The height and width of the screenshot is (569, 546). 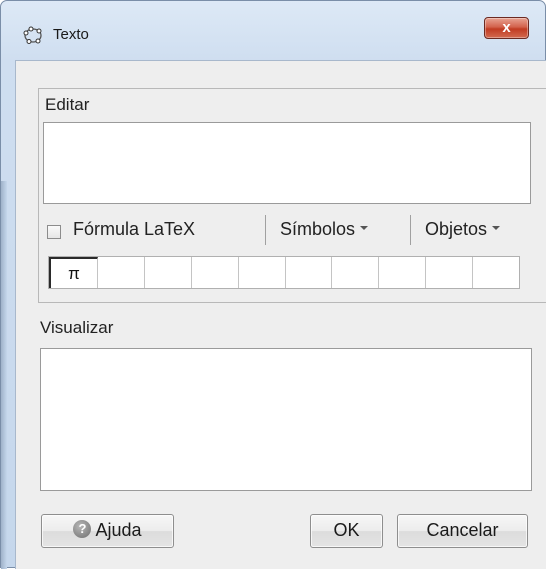 I want to click on preview-section-label: Visualizar, so click(x=77, y=327).